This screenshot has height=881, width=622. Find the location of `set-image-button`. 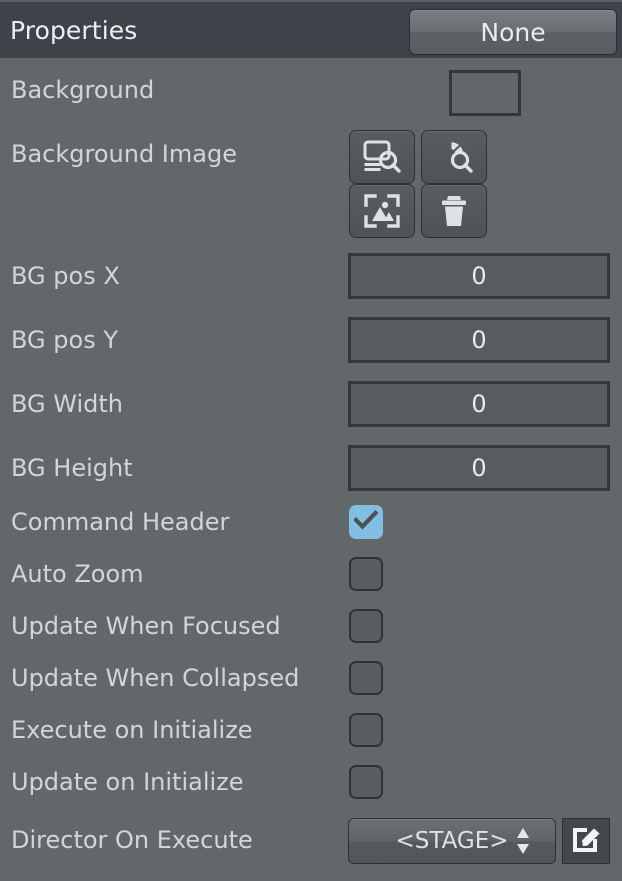

set-image-button is located at coordinates (382, 211).